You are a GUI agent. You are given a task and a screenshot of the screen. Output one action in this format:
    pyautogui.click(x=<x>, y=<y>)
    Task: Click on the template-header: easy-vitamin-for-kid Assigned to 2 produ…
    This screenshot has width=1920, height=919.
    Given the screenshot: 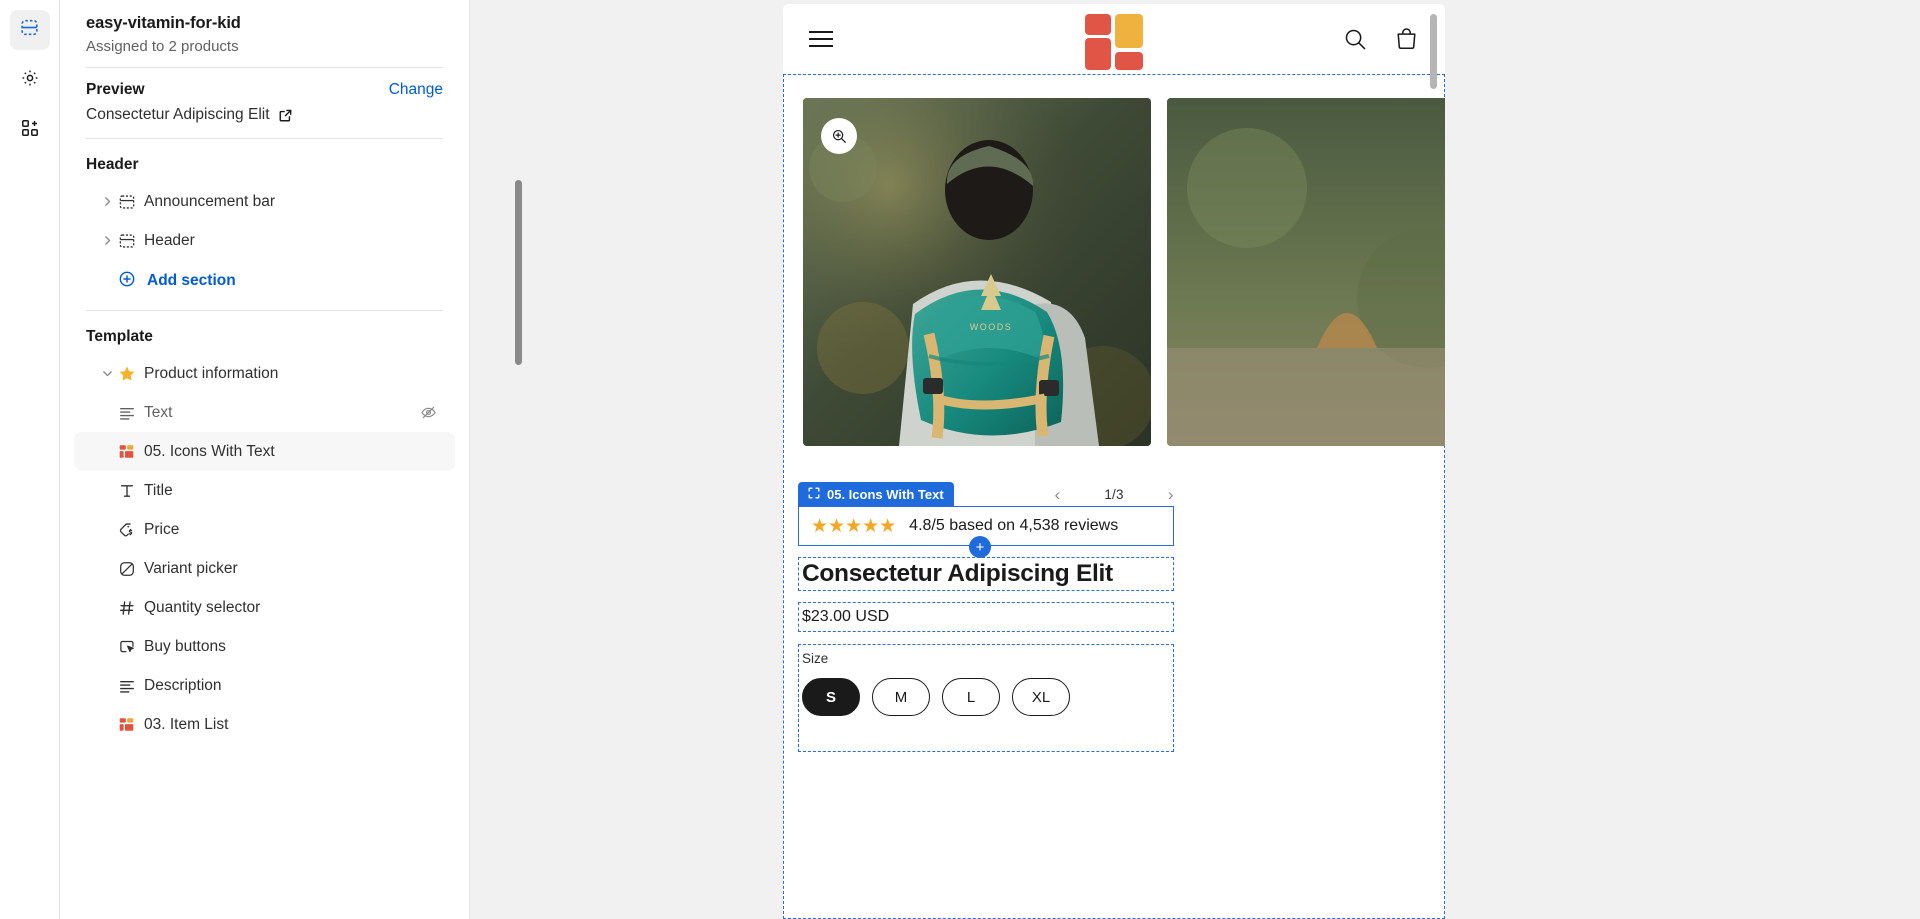 What is the action you would take?
    pyautogui.click(x=264, y=33)
    